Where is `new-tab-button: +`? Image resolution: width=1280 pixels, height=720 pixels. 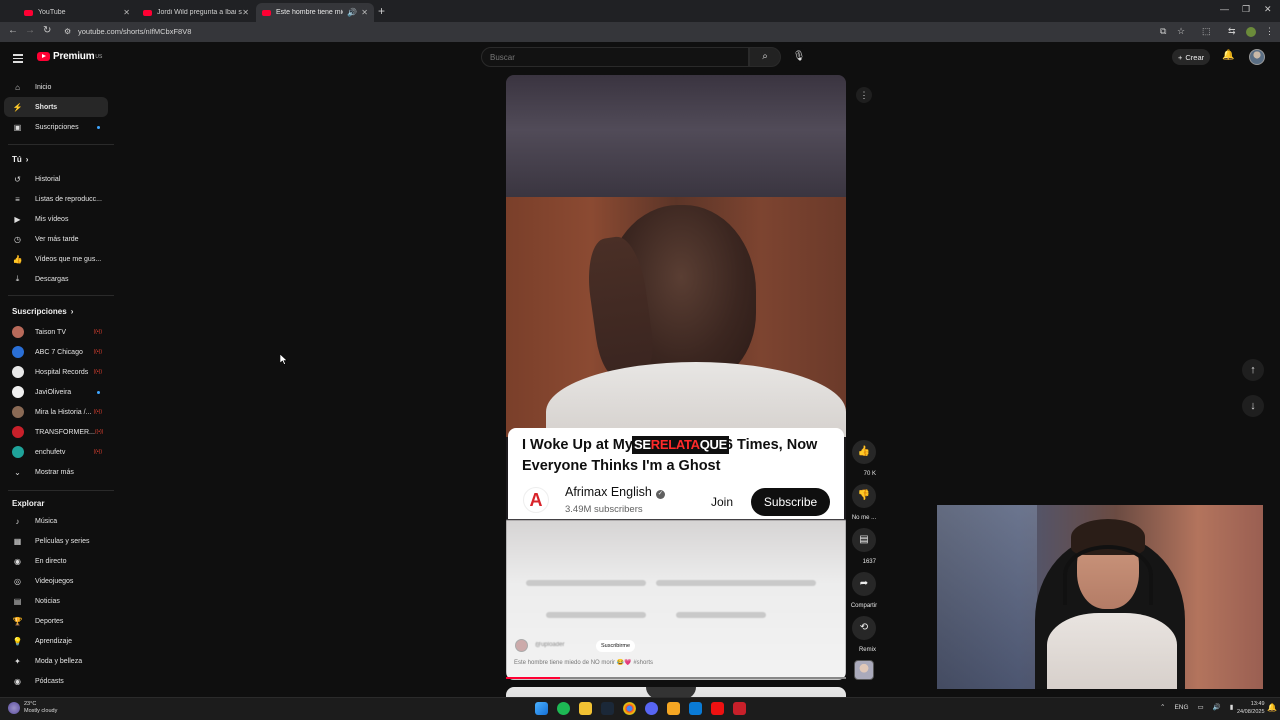
new-tab-button: + is located at coordinates (381, 11).